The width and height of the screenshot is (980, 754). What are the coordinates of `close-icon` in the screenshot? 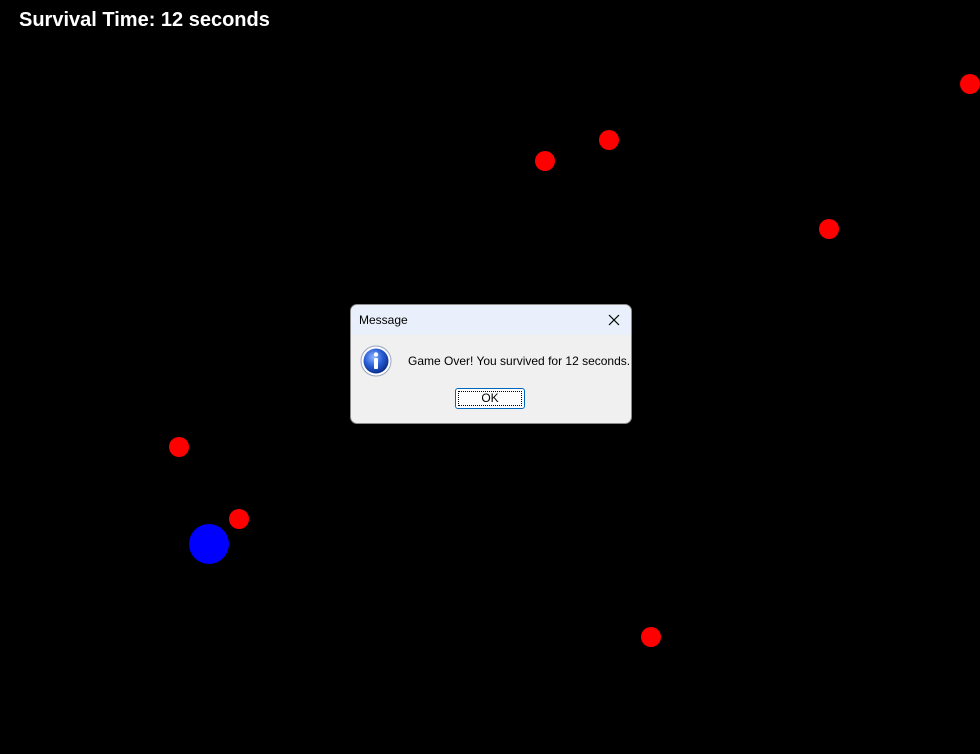 It's located at (614, 320).